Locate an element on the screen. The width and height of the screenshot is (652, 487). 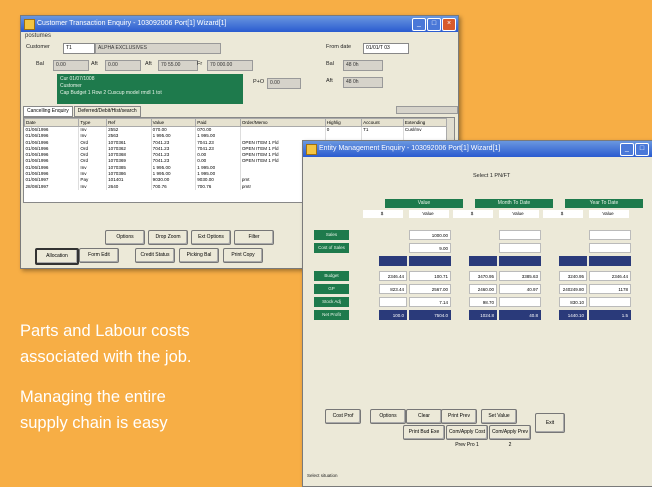
aft-value-2: 70 55.00 is located at coordinates (178, 65).